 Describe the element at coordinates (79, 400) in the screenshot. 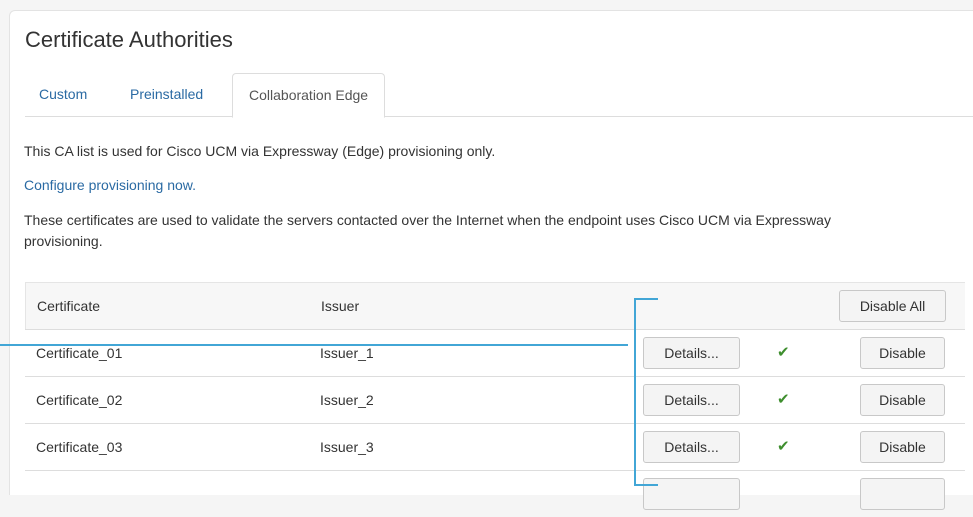

I see `certificate-name: Certificate_02` at that location.